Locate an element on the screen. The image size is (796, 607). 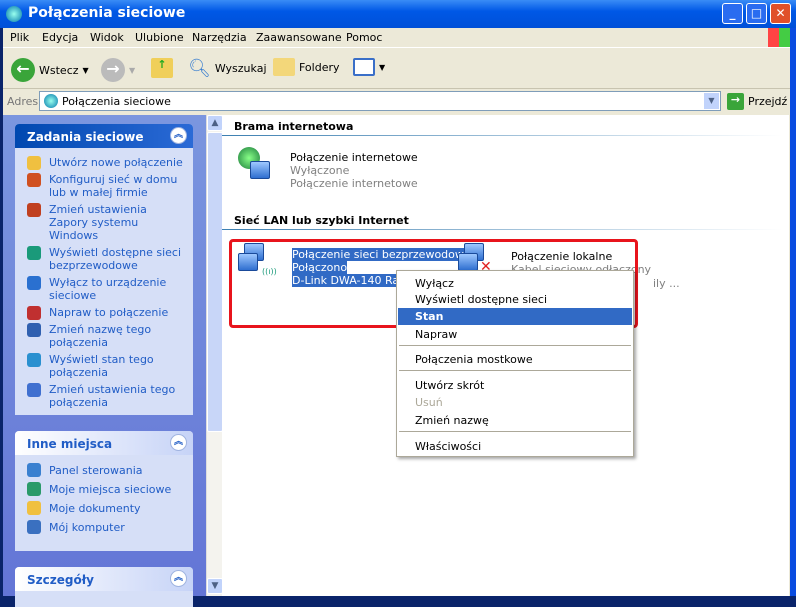
back-button: ← Wstecz ▼ is located at coordinates (50, 70).